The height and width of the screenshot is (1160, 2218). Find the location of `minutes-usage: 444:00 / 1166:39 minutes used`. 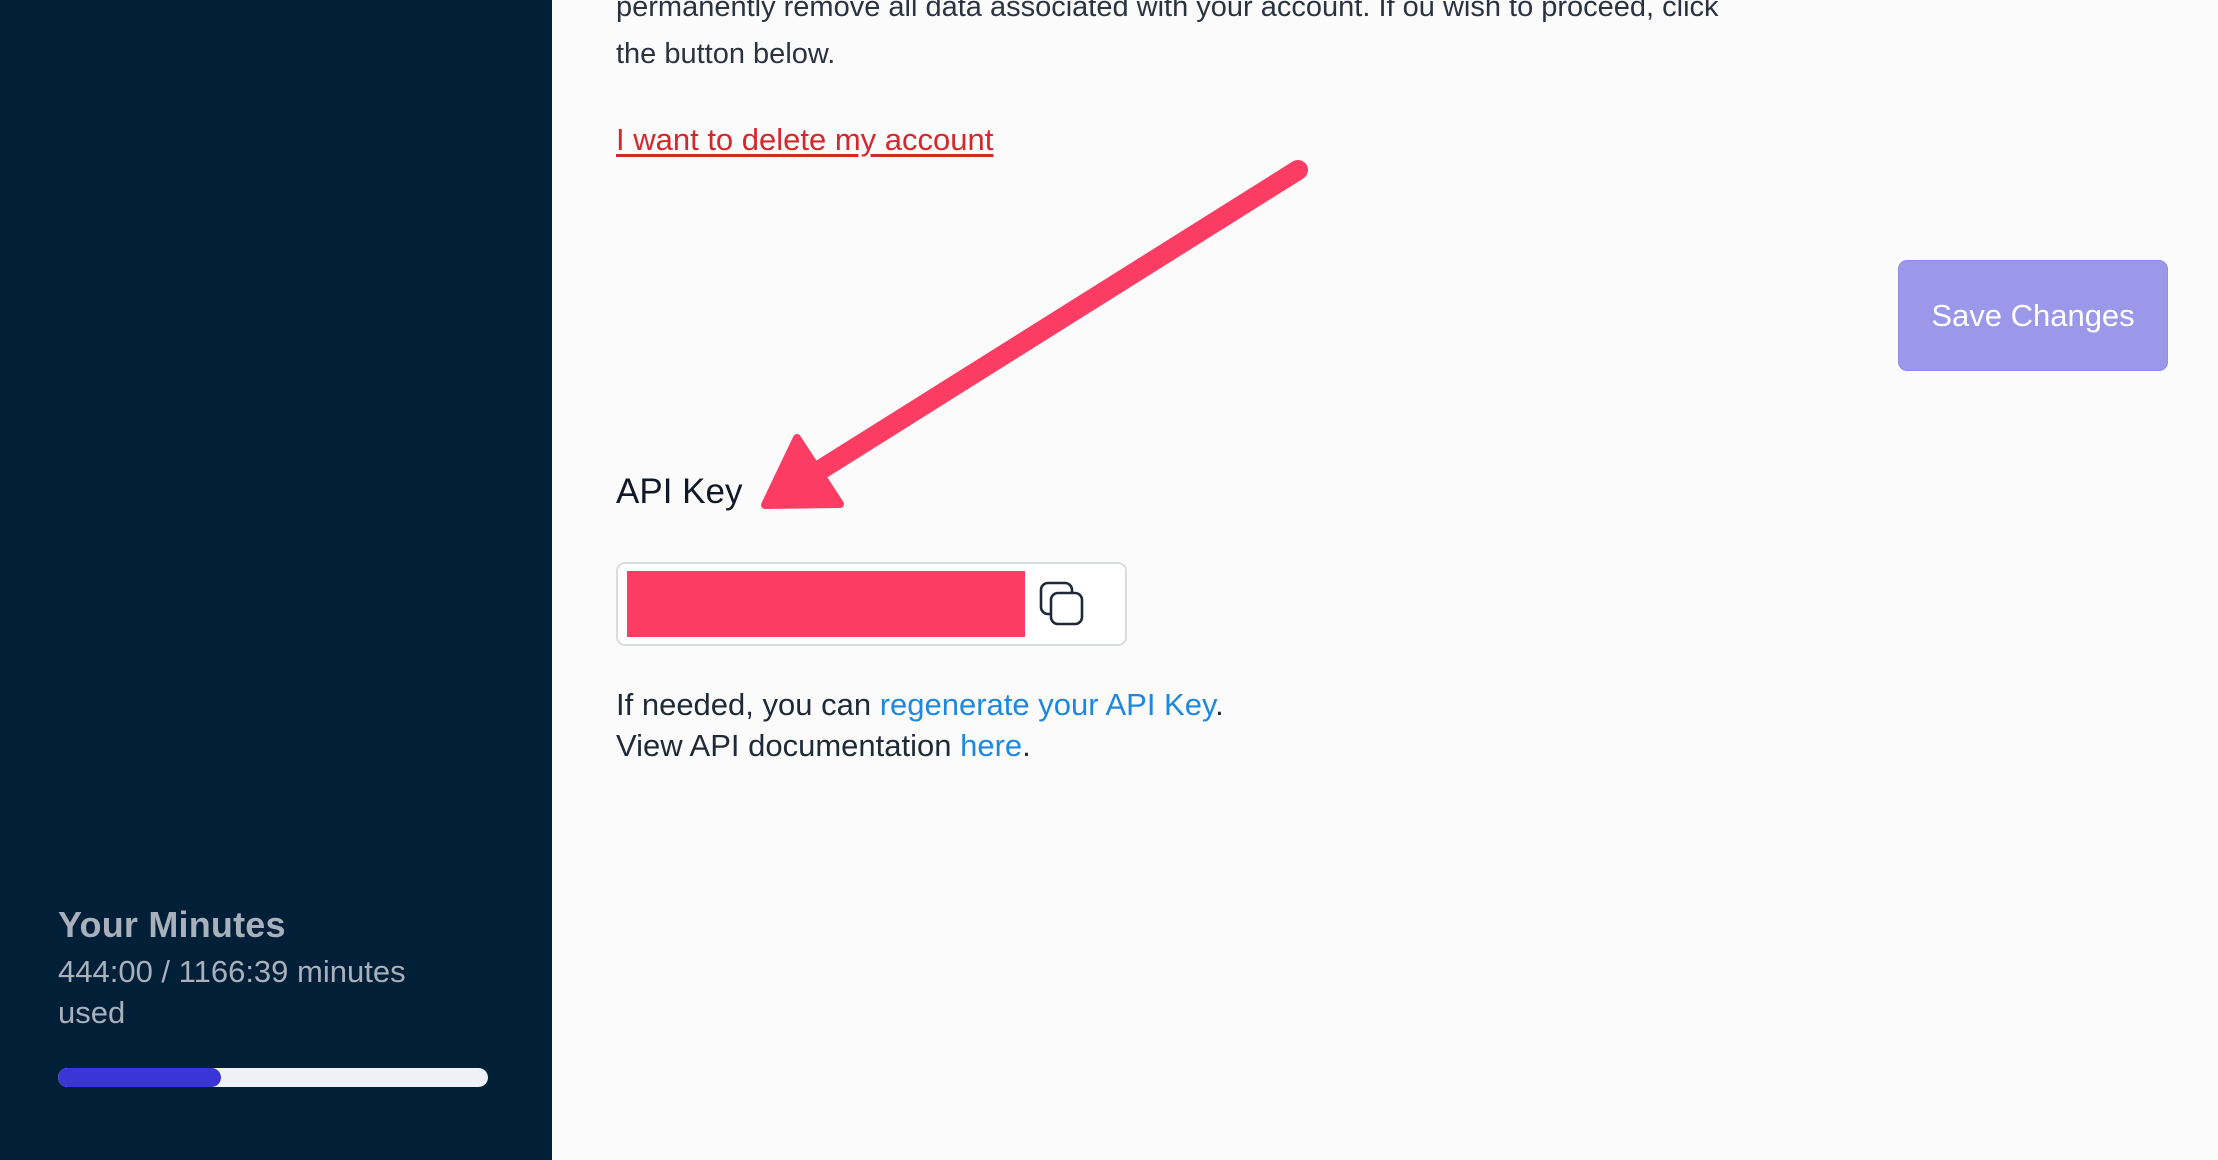

minutes-usage: 444:00 / 1166:39 minutes used is located at coordinates (232, 992).